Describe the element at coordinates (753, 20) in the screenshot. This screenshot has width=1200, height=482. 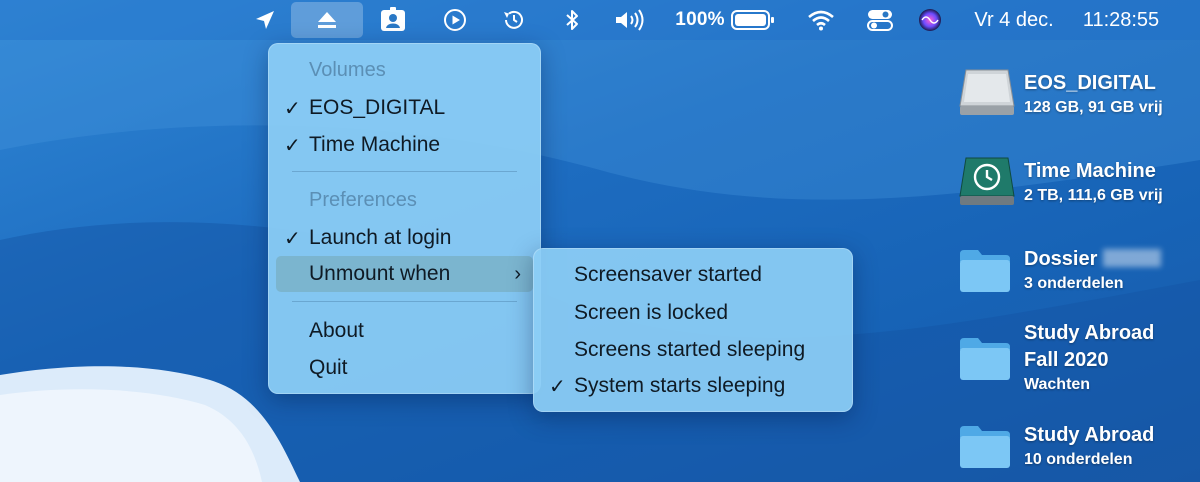
I see `battery-icon` at that location.